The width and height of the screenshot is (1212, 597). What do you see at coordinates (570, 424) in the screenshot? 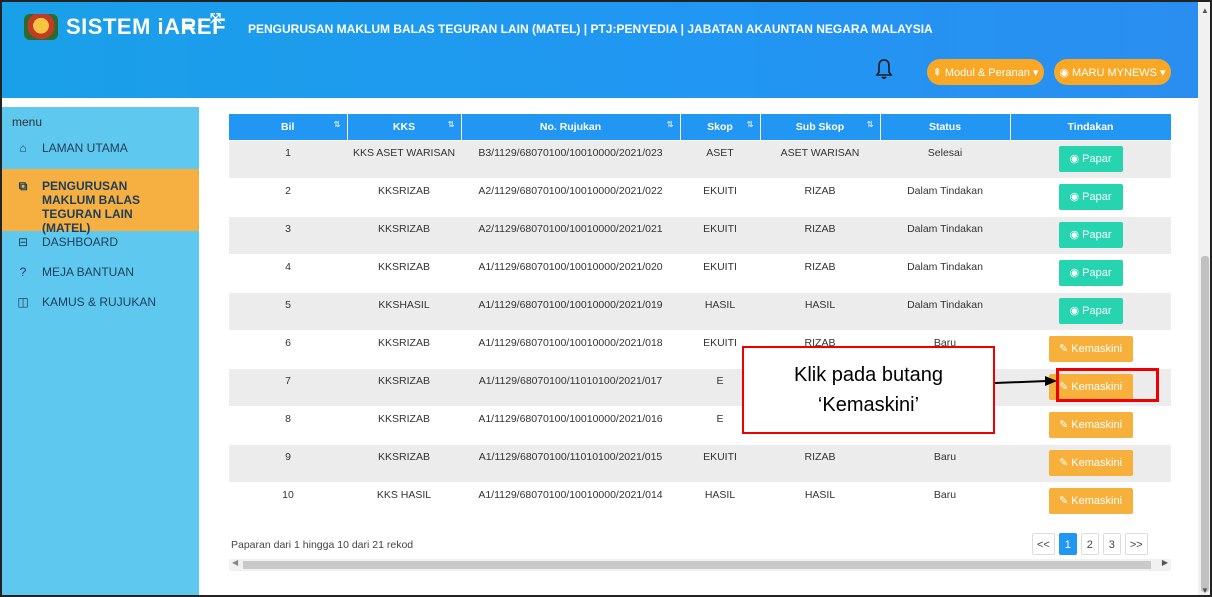
I see `cell-no-rujukan: A1/1129/68070100/10010000/2021/016` at bounding box center [570, 424].